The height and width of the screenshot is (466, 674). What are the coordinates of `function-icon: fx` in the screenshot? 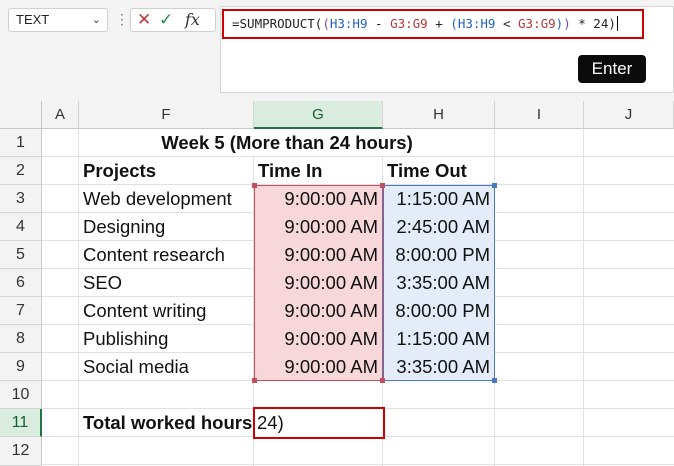 It's located at (192, 20).